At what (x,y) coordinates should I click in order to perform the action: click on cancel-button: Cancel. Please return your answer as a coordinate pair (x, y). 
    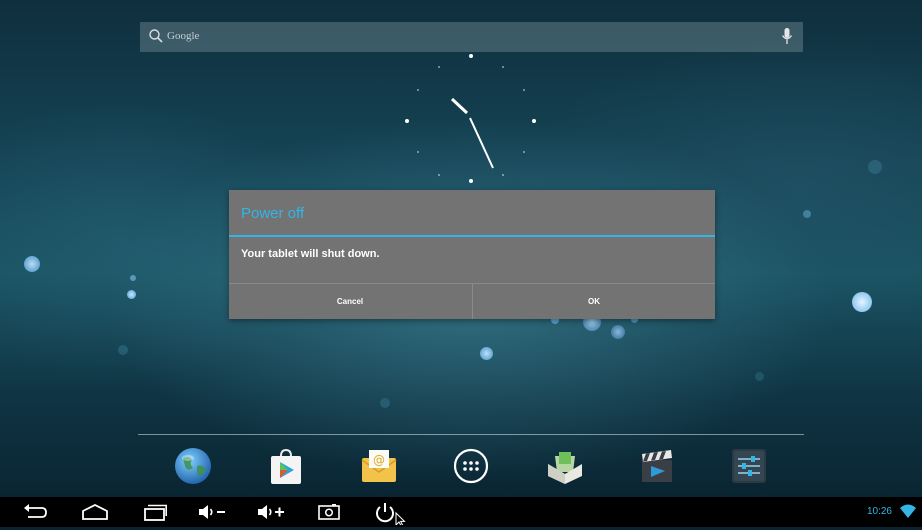
    Looking at the image, I should click on (350, 301).